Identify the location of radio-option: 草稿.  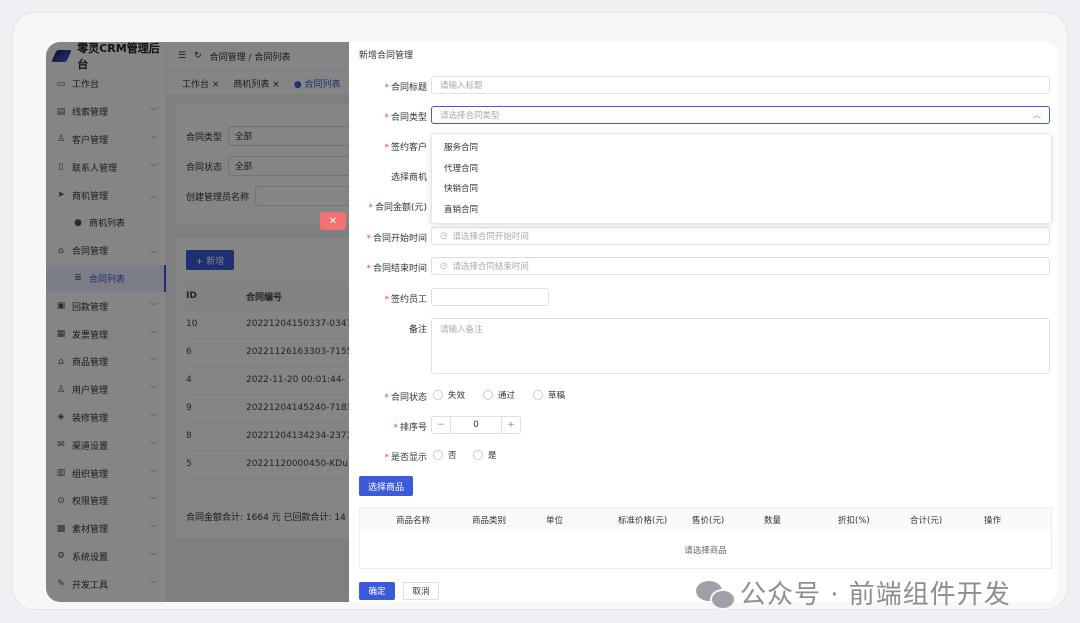
(549, 395).